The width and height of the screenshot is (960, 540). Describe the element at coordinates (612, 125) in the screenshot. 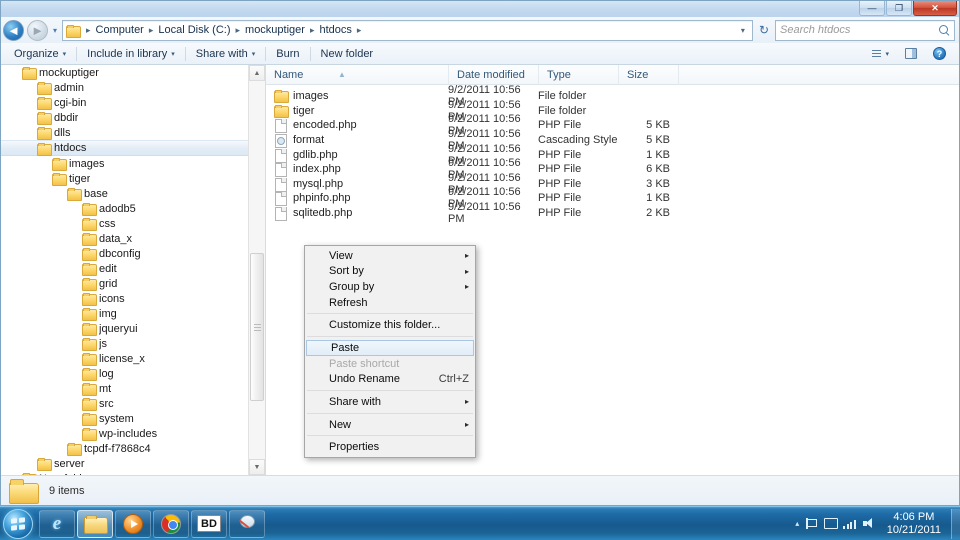

I see `table-row: encoded.php 9/2/2011 10:56 PM PHP File 5 KB` at that location.